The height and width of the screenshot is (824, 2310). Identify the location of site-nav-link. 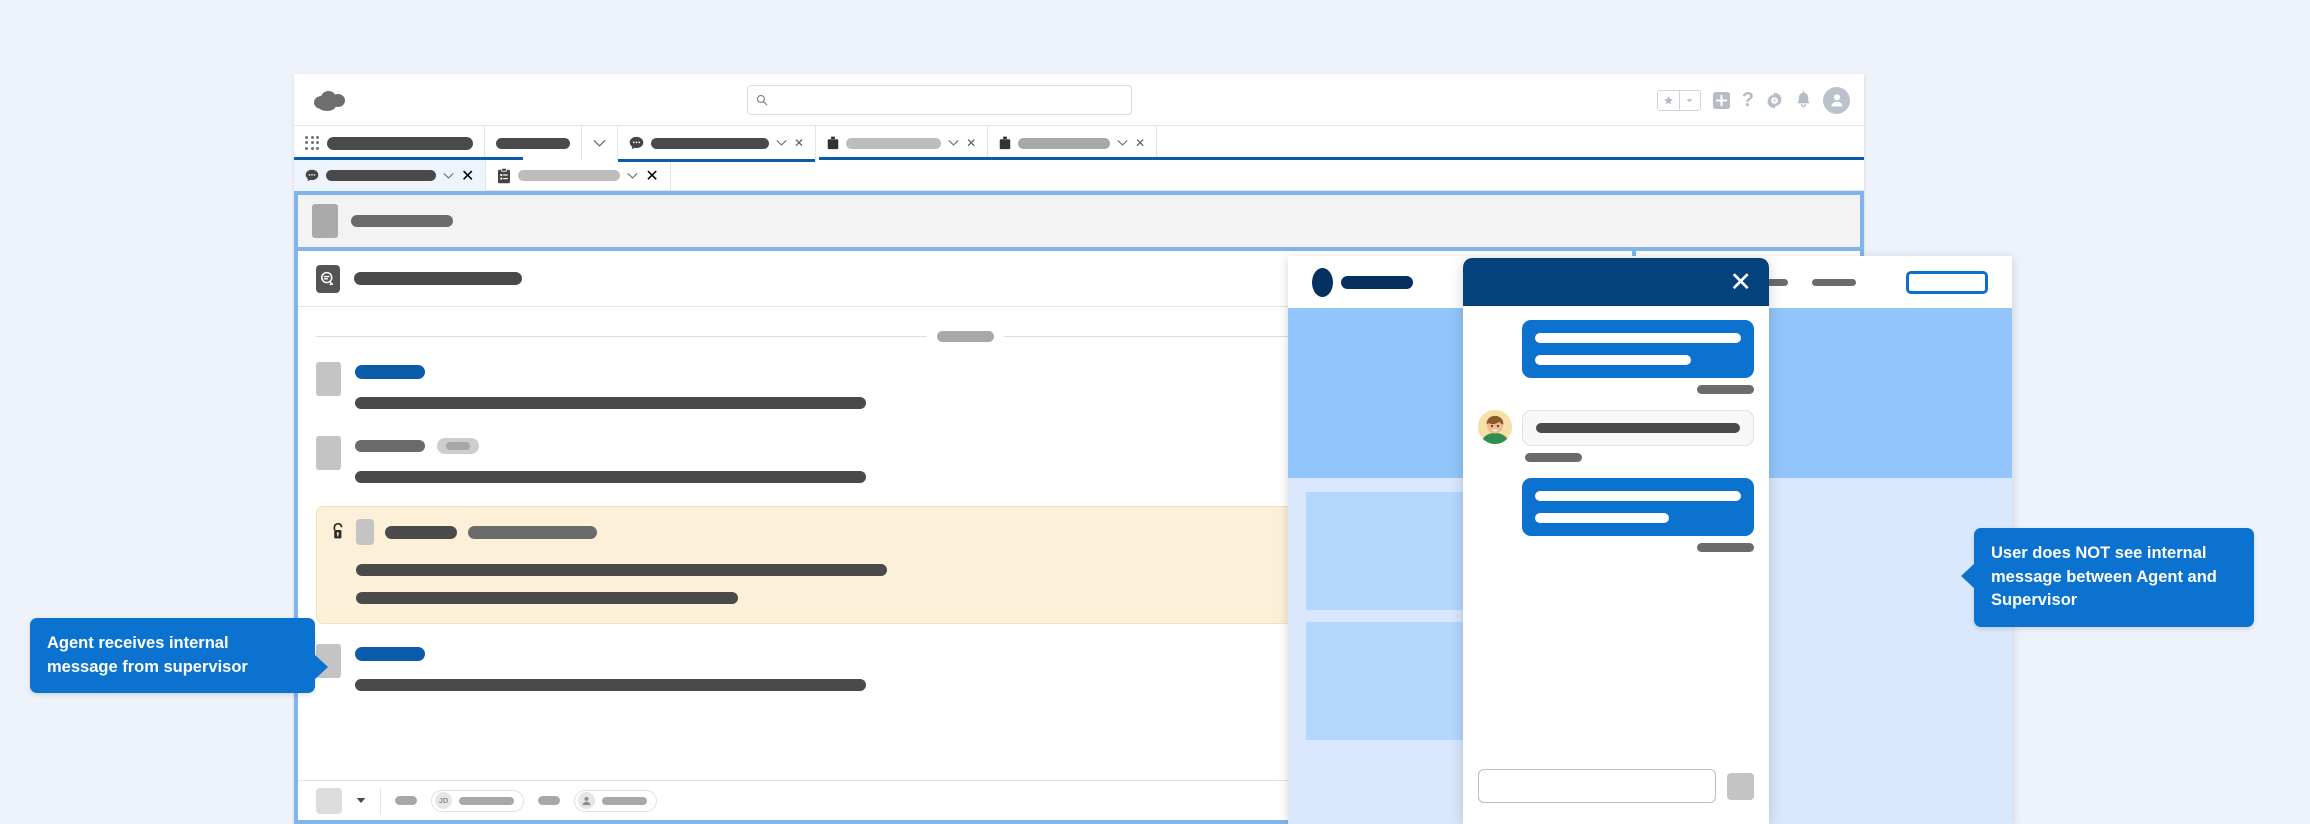
(1834, 282).